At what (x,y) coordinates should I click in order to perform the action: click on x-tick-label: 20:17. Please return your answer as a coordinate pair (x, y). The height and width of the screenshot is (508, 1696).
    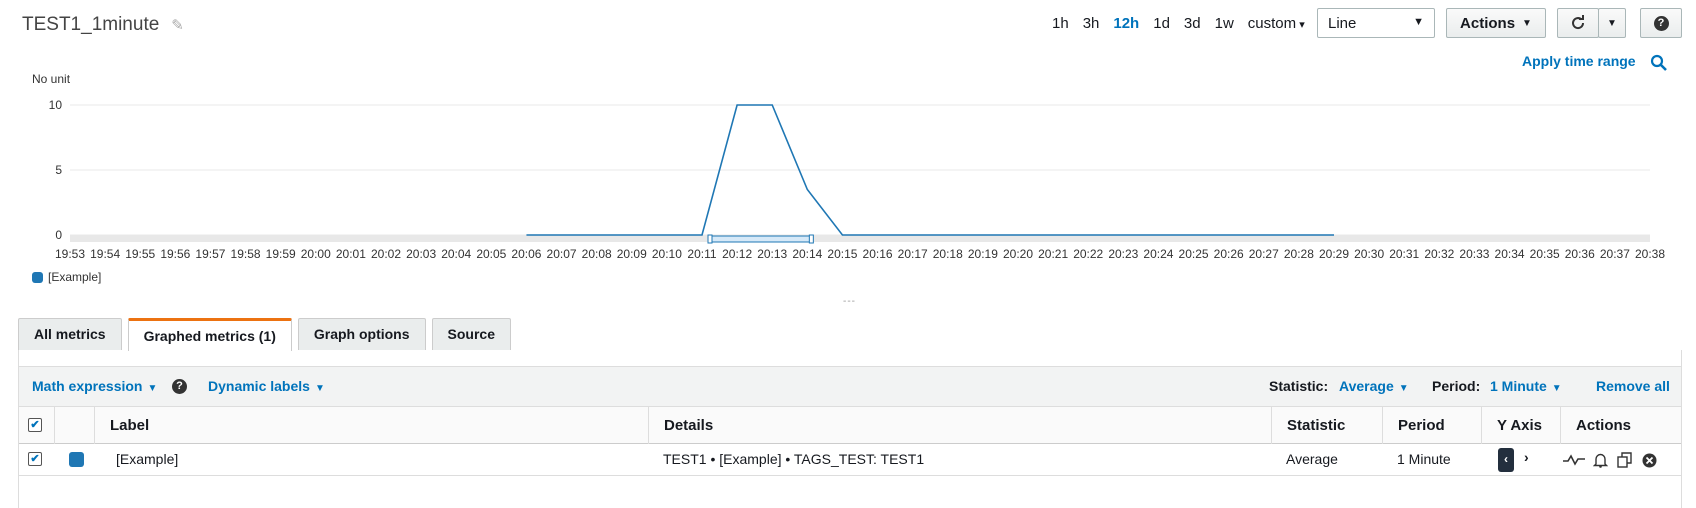
    Looking at the image, I should click on (913, 254).